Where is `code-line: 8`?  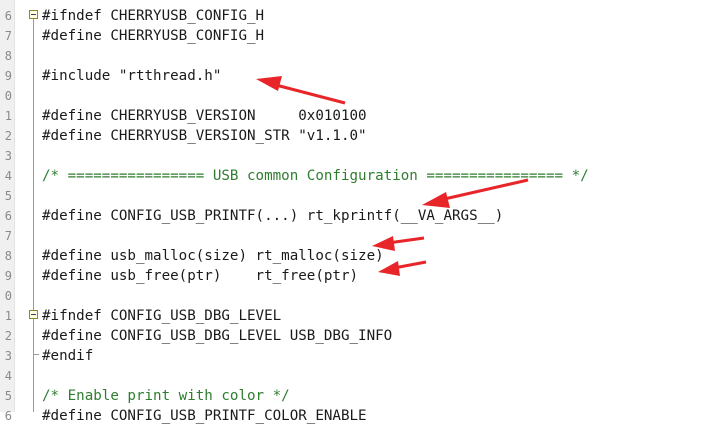
code-line: 8 is located at coordinates (353, 56).